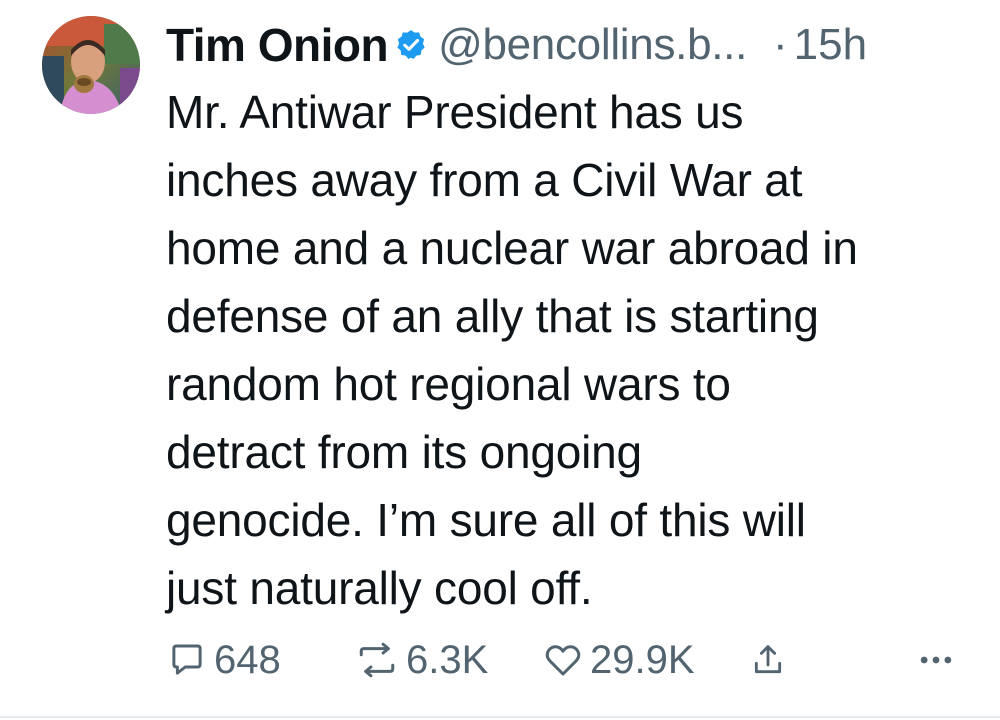 The width and height of the screenshot is (1000, 720). What do you see at coordinates (411, 45) in the screenshot?
I see `verified-badge-icon` at bounding box center [411, 45].